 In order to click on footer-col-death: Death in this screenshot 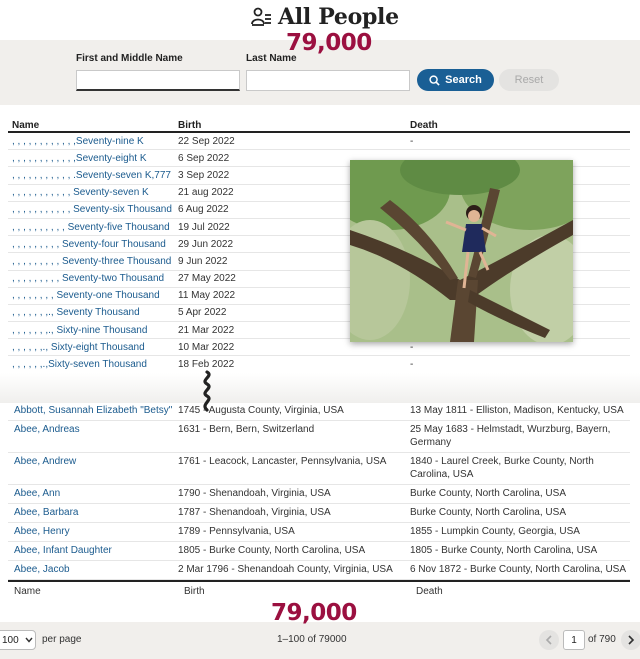, I will do `click(520, 594)`.